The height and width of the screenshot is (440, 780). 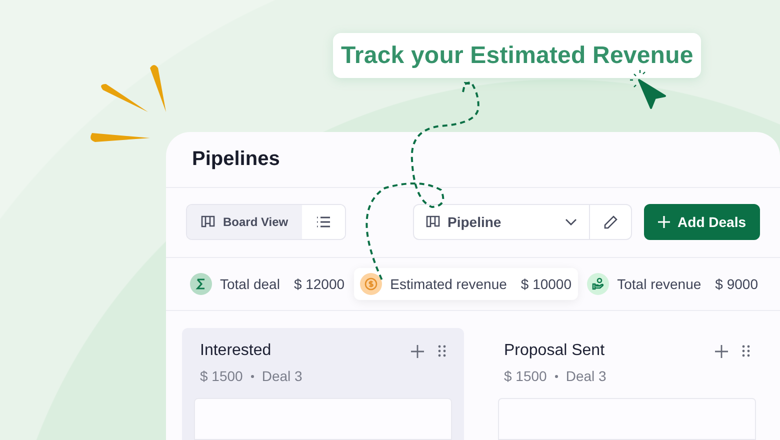 I want to click on list-icon, so click(x=324, y=222).